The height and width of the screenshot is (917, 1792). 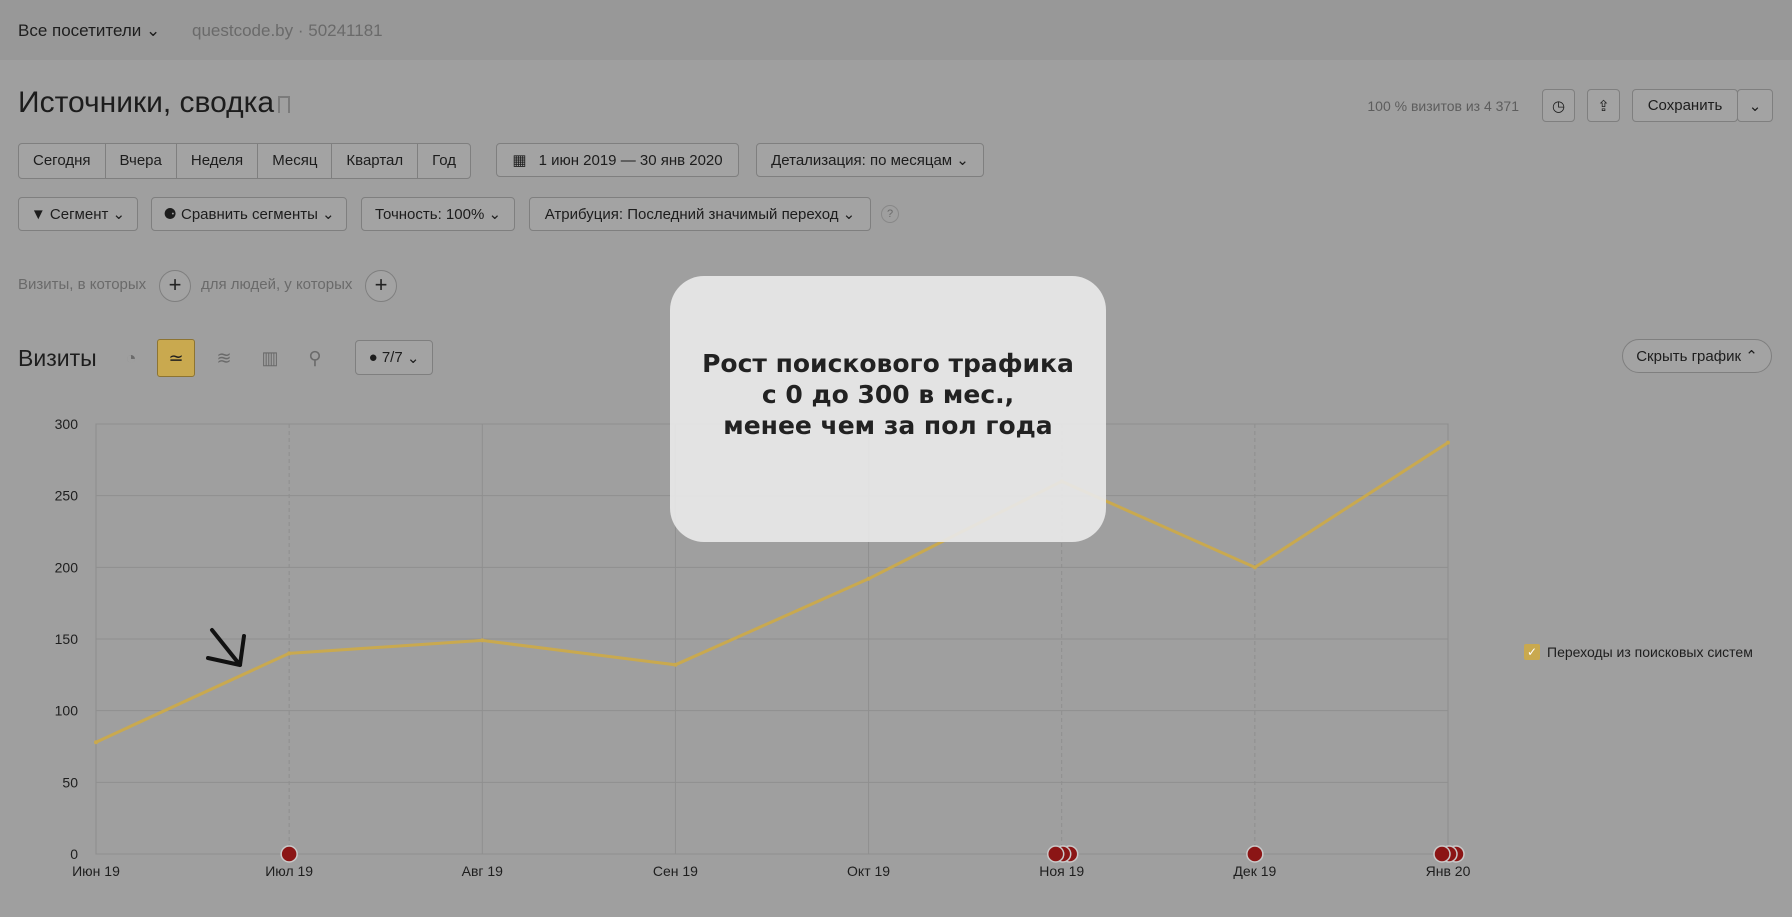 I want to click on x-tick-label: Янв 20, so click(x=1448, y=871).